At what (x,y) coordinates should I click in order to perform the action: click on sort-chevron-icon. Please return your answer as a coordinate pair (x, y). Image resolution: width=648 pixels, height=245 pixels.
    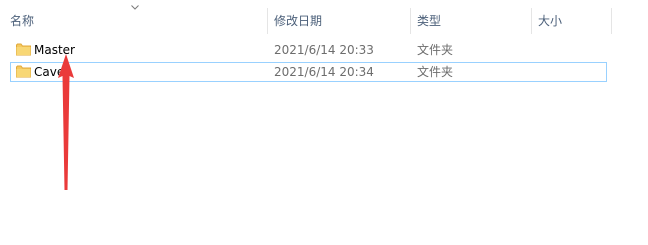
    Looking at the image, I should click on (135, 7).